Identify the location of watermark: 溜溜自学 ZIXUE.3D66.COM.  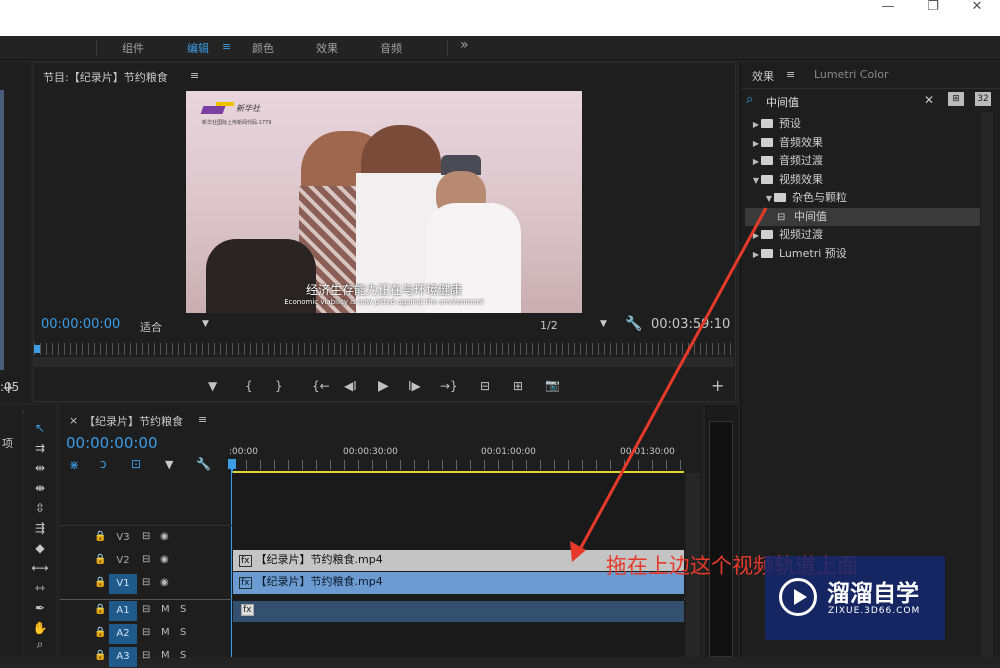
(855, 598).